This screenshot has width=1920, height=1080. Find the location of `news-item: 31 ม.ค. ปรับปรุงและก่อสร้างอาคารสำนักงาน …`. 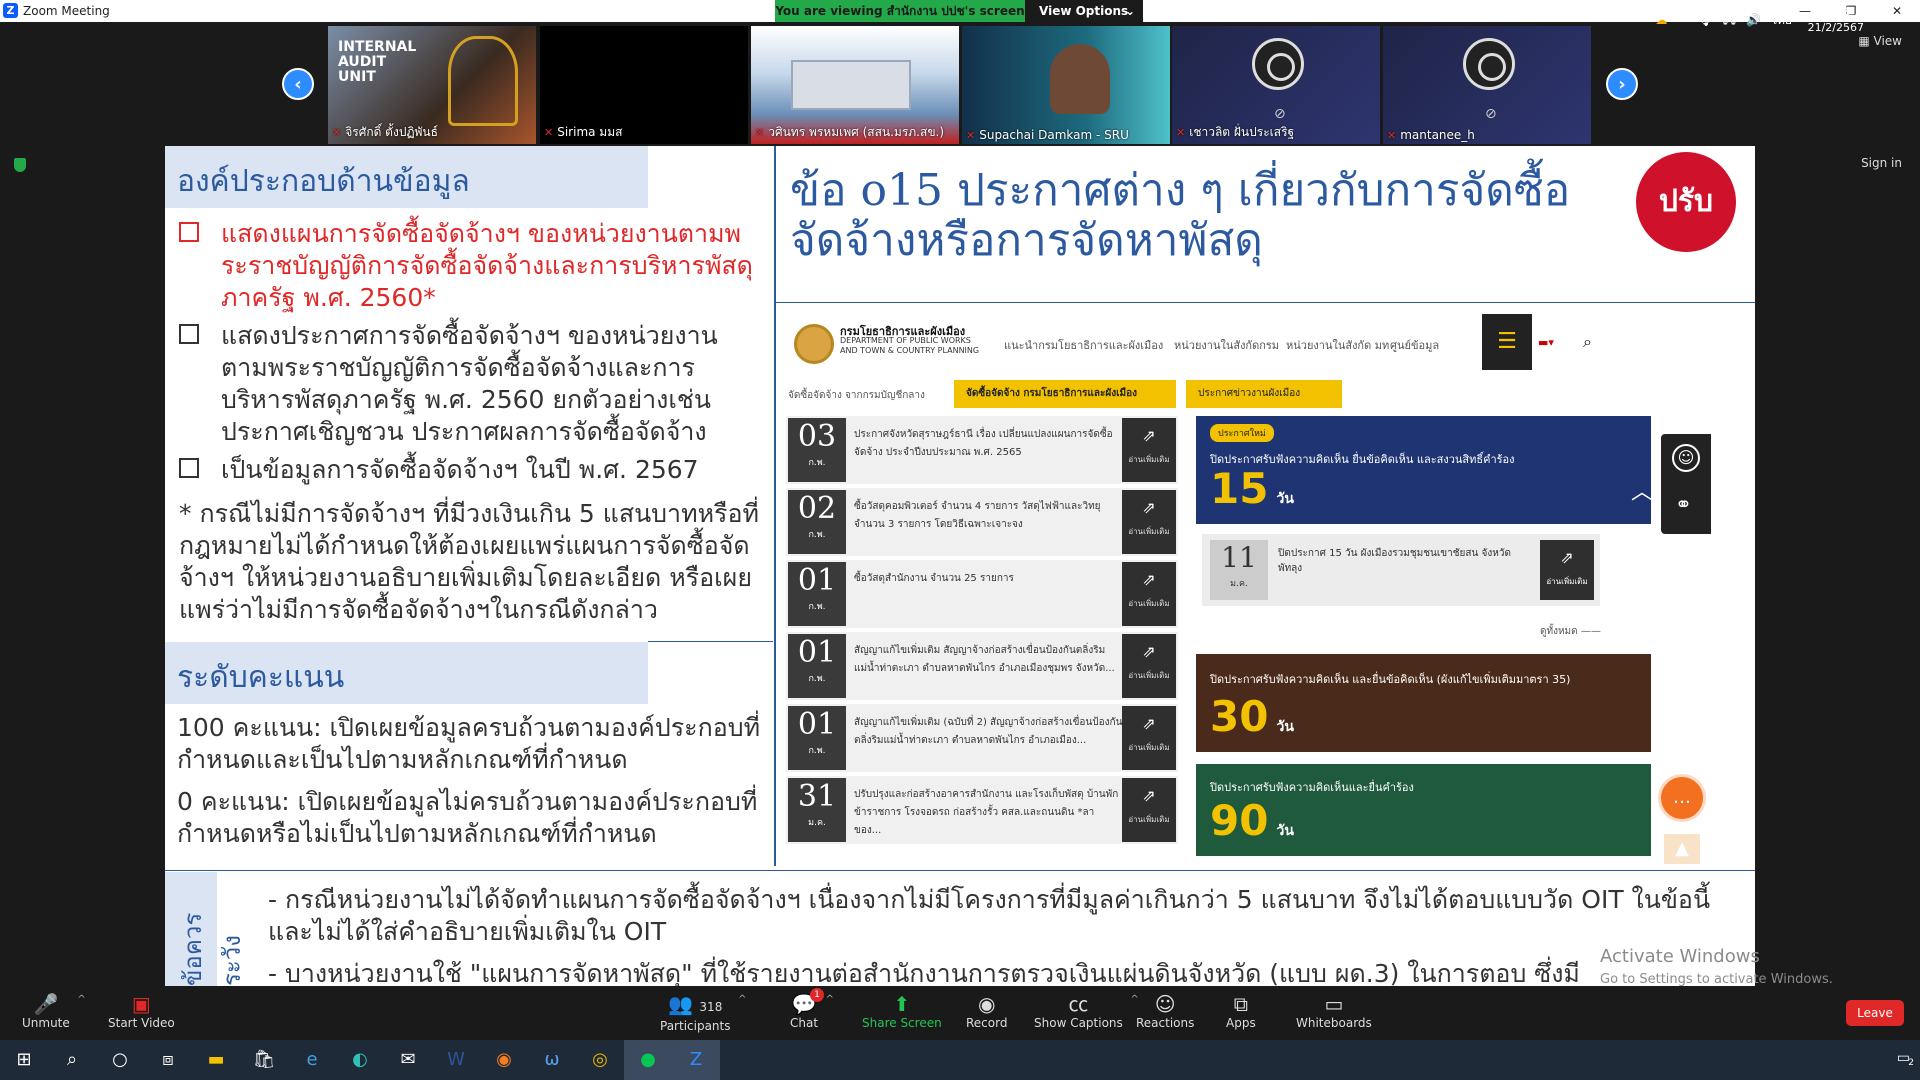

news-item: 31 ม.ค. ปรับปรุงและก่อสร้างอาคารสำนักงาน … is located at coordinates (982, 810).